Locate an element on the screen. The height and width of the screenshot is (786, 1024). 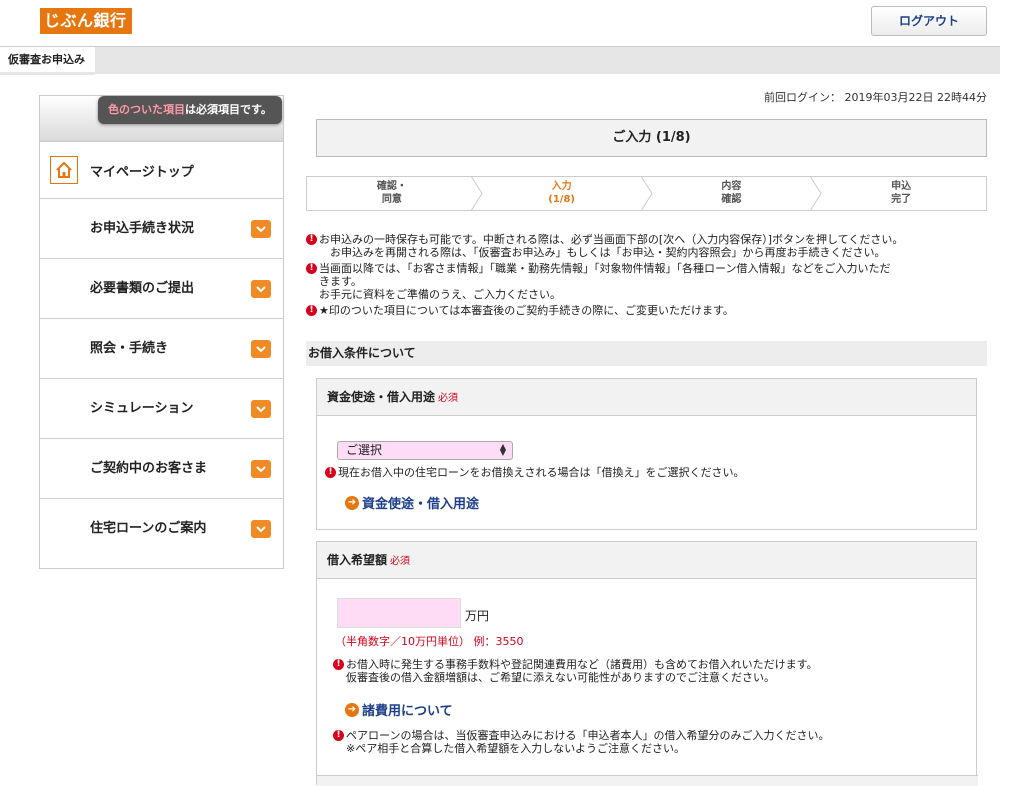
step-complete: 申込 完了 is located at coordinates (901, 193).